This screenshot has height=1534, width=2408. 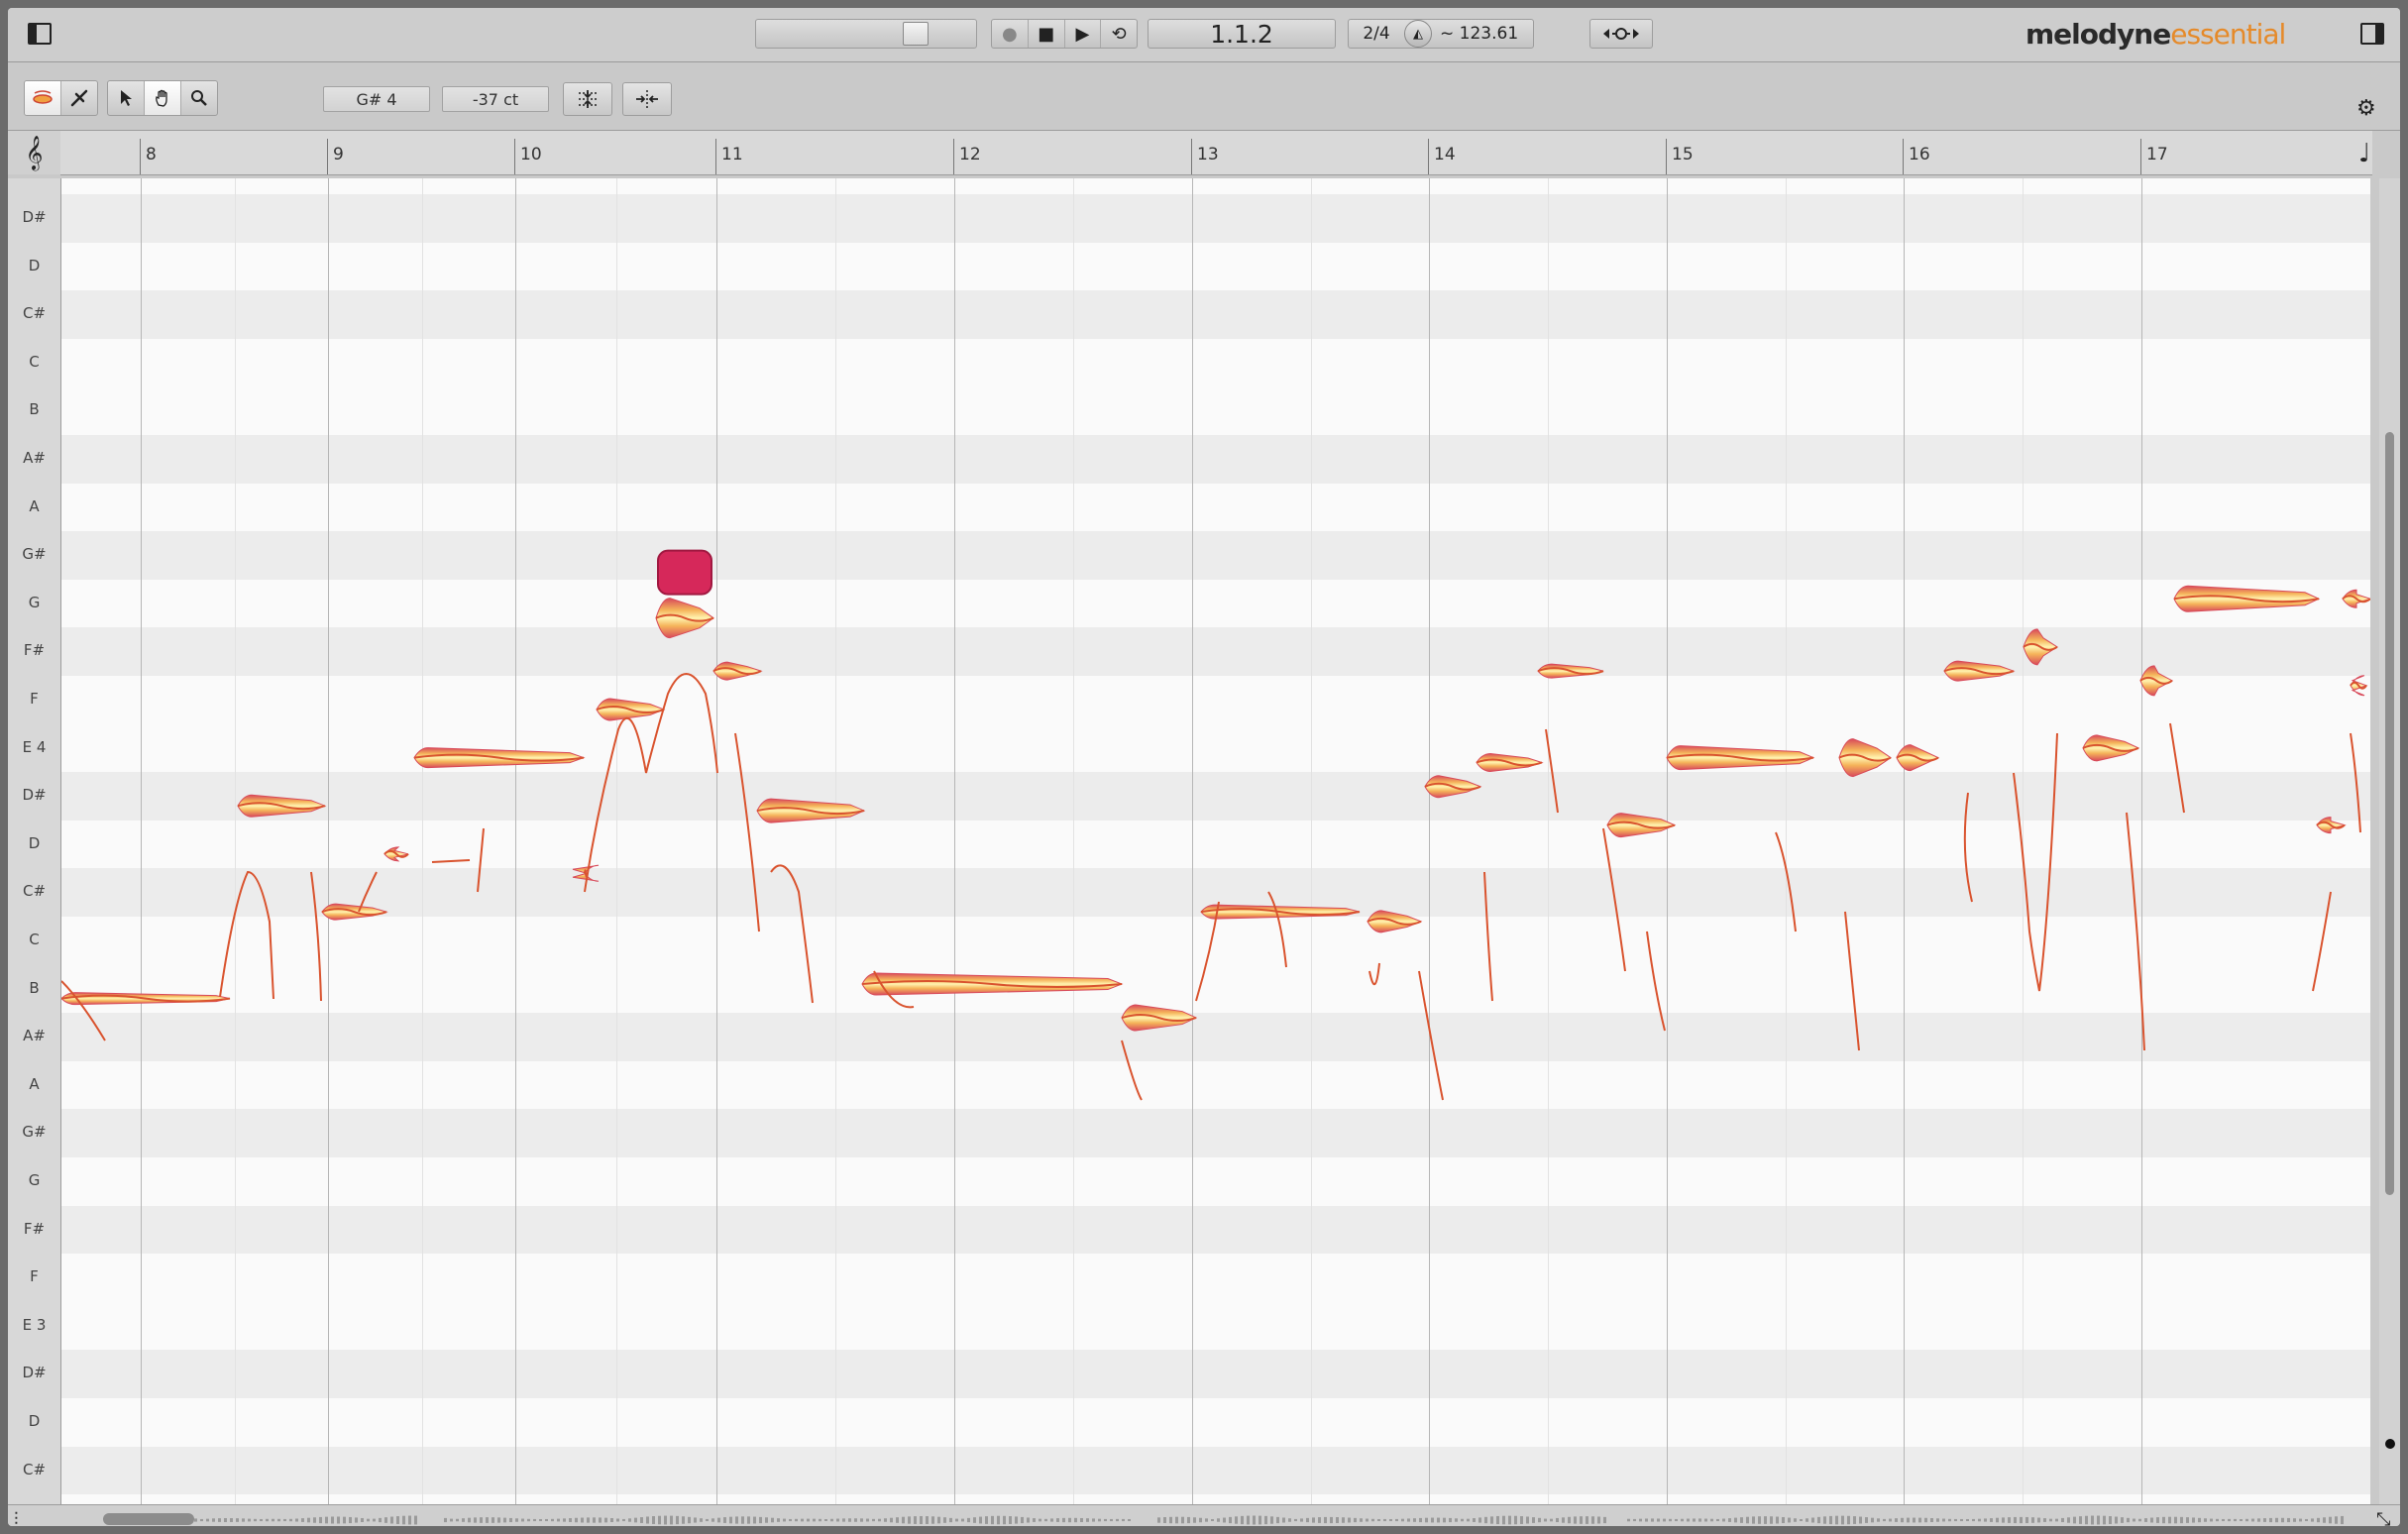 I want to click on loop-button: ⟲, so click(x=1119, y=34).